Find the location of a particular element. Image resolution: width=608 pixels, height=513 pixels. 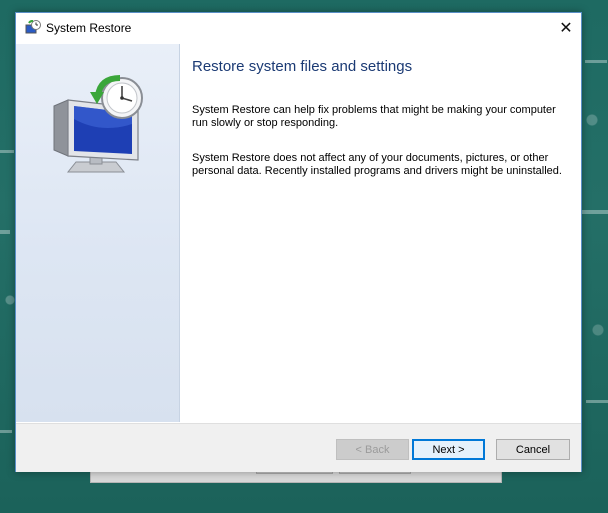

system-restore-icon is located at coordinates (33, 27).